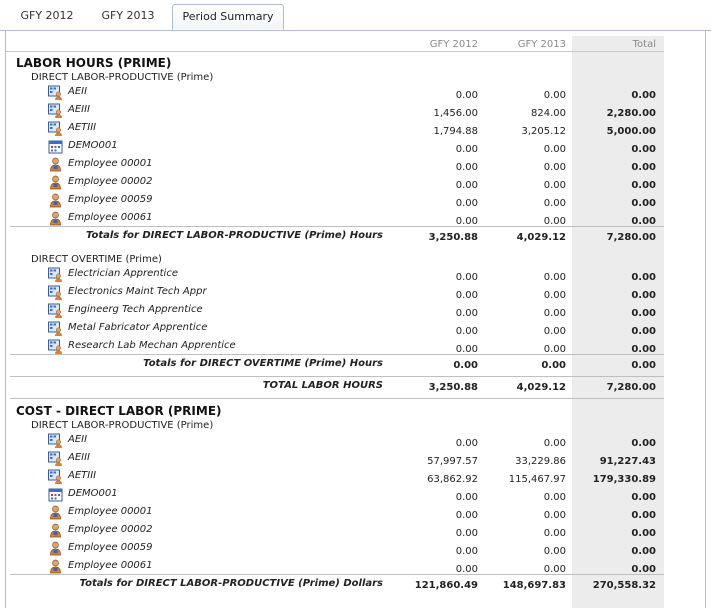 Image resolution: width=711 pixels, height=608 pixels. Describe the element at coordinates (446, 585) in the screenshot. I see `group-total-gfy-2012: 121,860.49` at that location.